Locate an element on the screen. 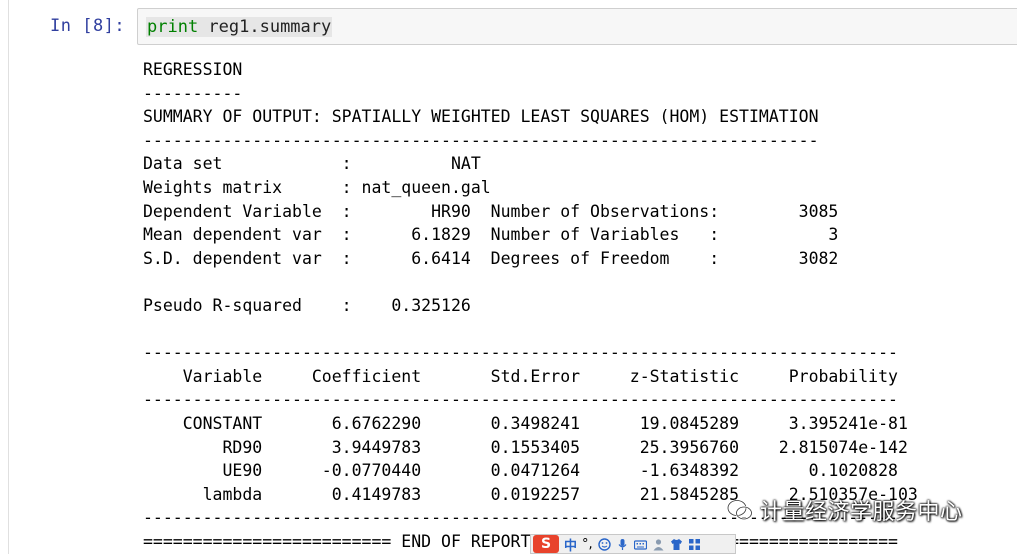  code-expression: reg1.summary is located at coordinates (265, 27).